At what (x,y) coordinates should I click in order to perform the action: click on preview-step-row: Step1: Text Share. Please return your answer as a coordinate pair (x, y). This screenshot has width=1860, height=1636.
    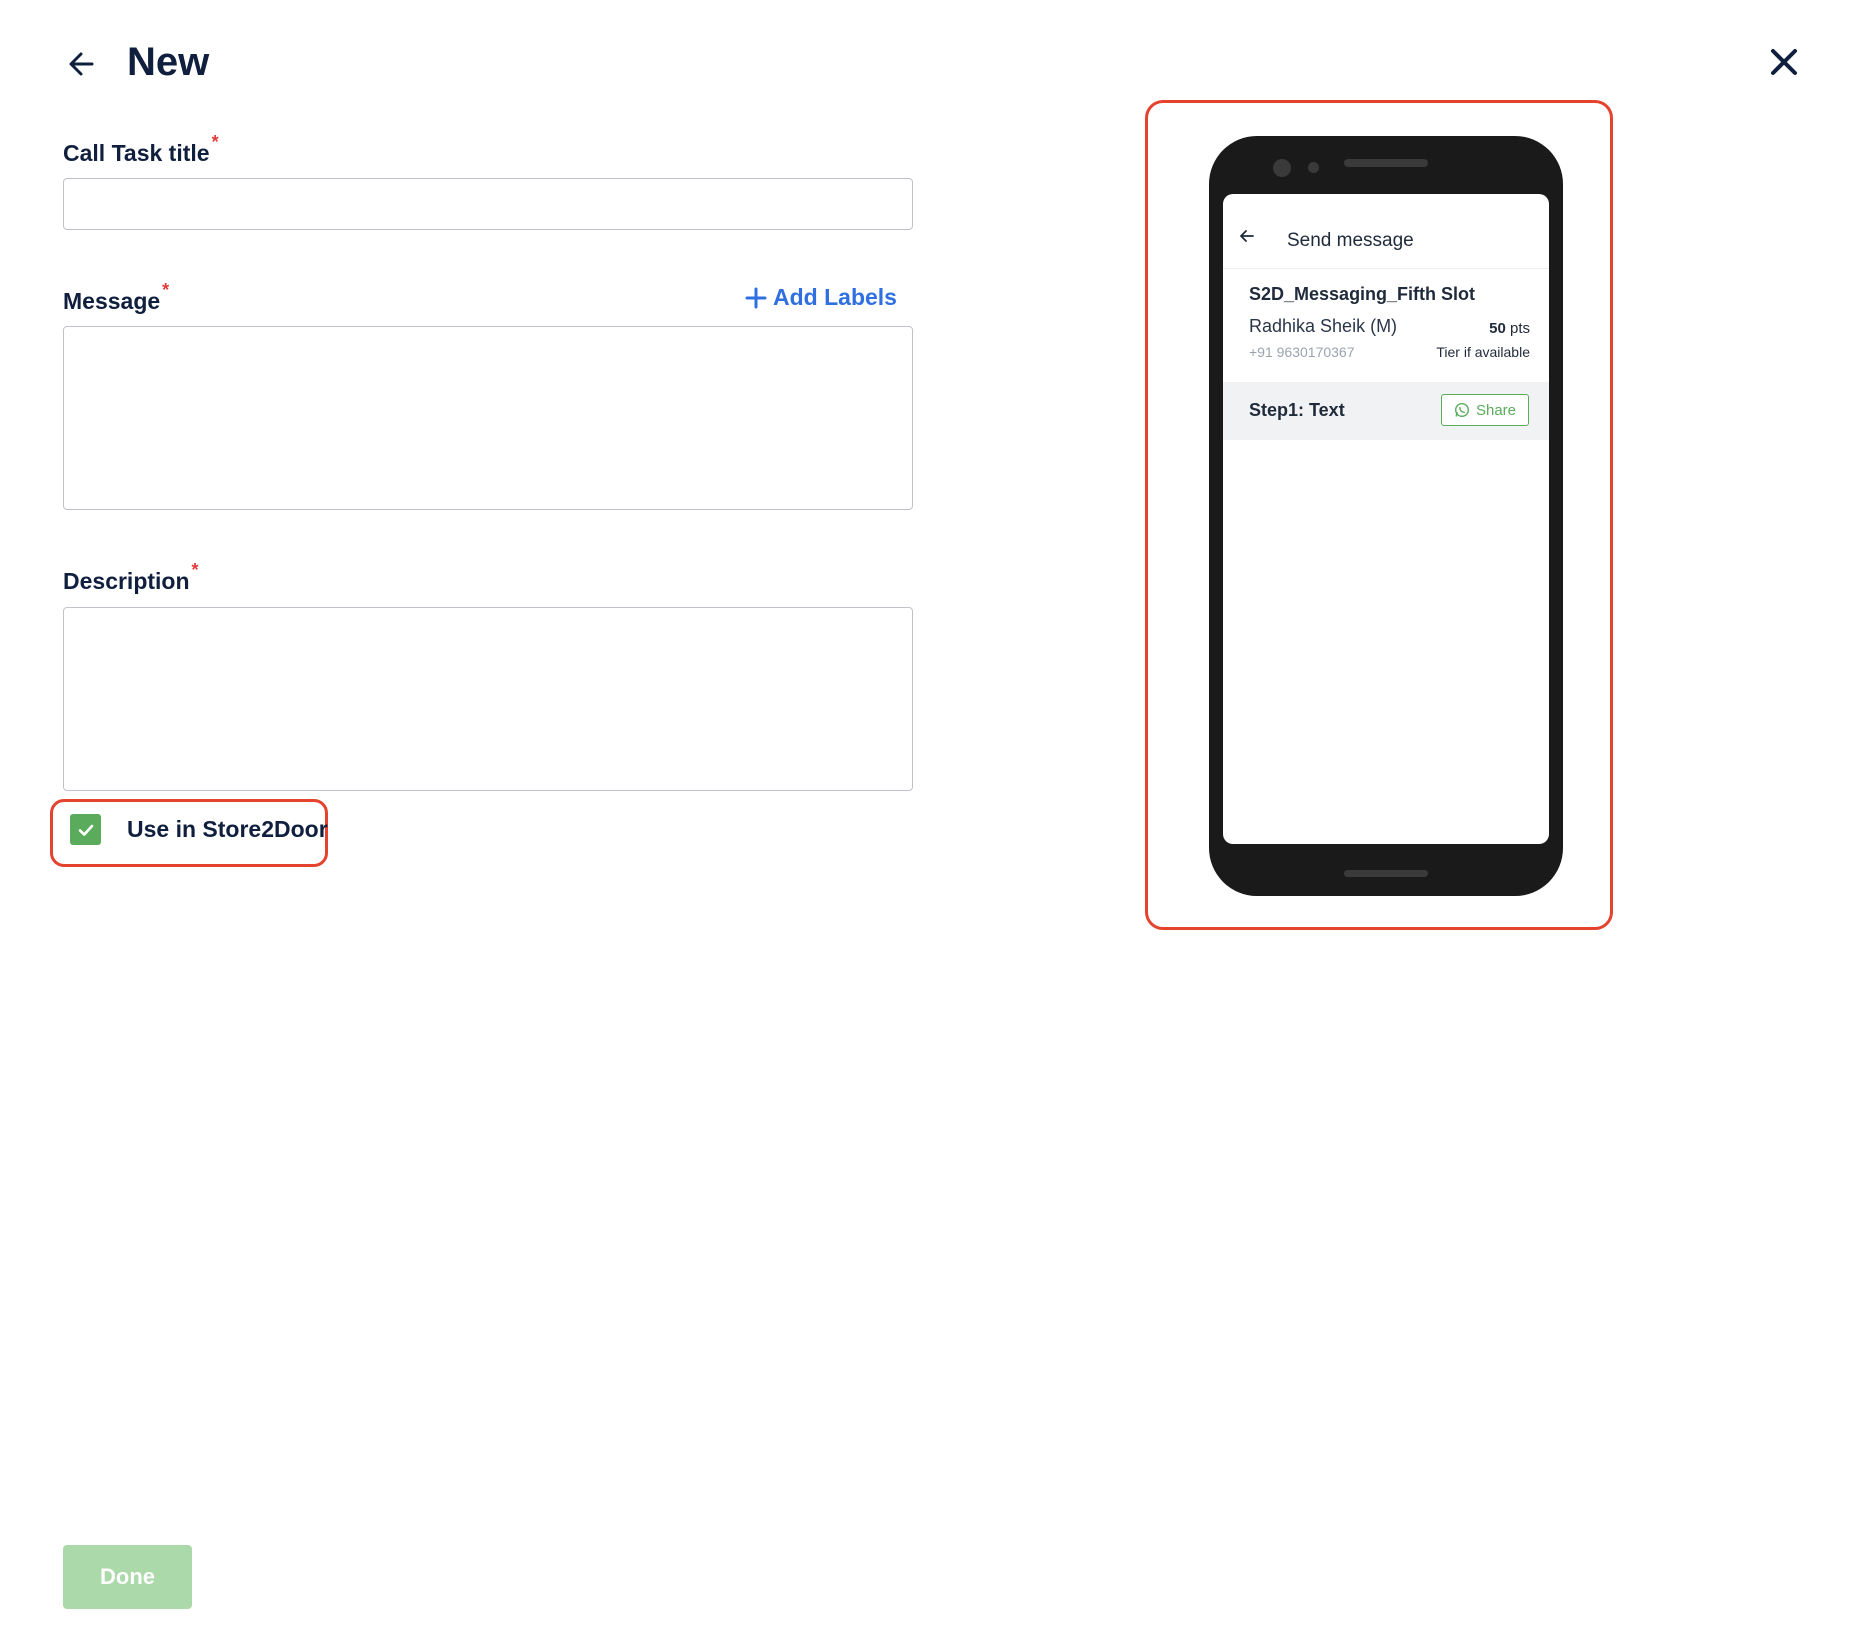
    Looking at the image, I should click on (1386, 411).